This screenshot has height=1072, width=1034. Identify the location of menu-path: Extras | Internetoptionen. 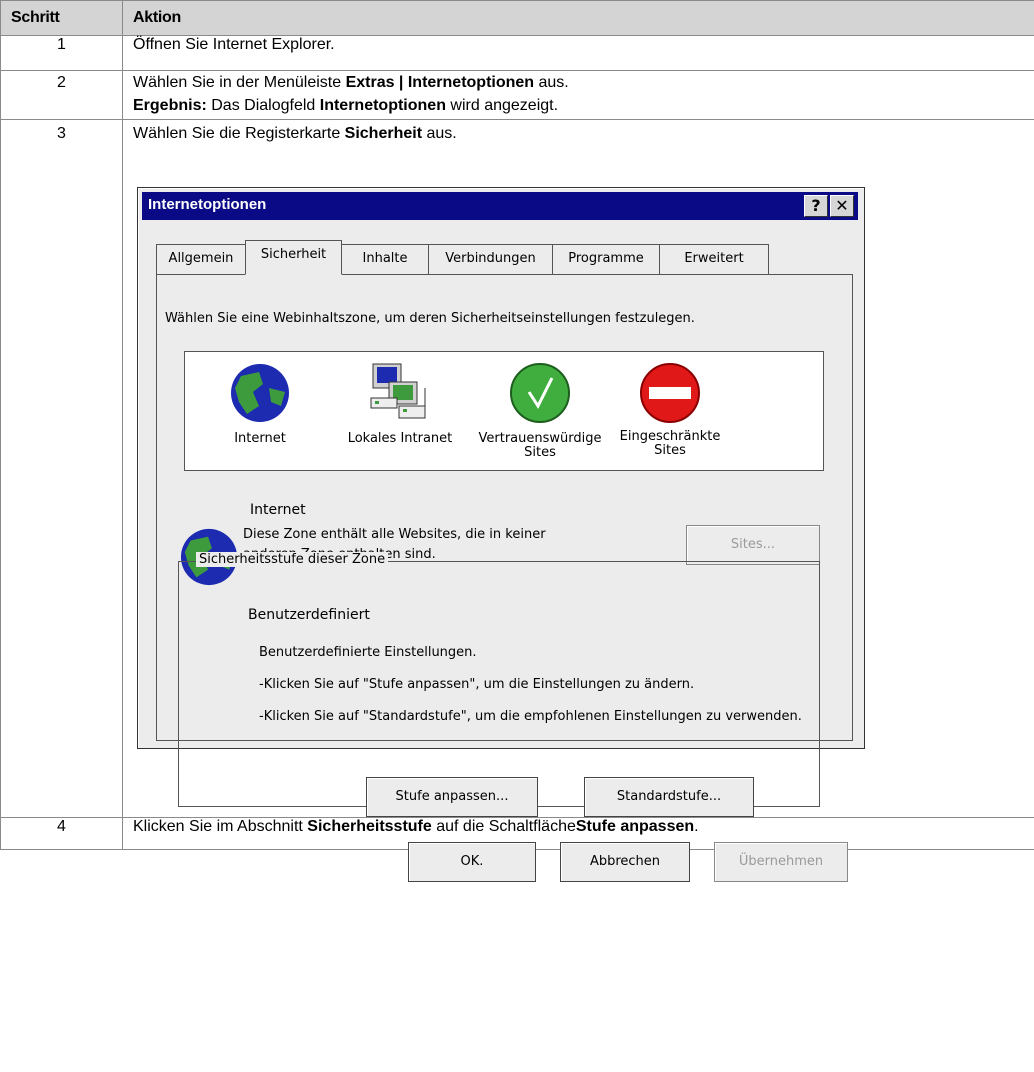
(440, 82).